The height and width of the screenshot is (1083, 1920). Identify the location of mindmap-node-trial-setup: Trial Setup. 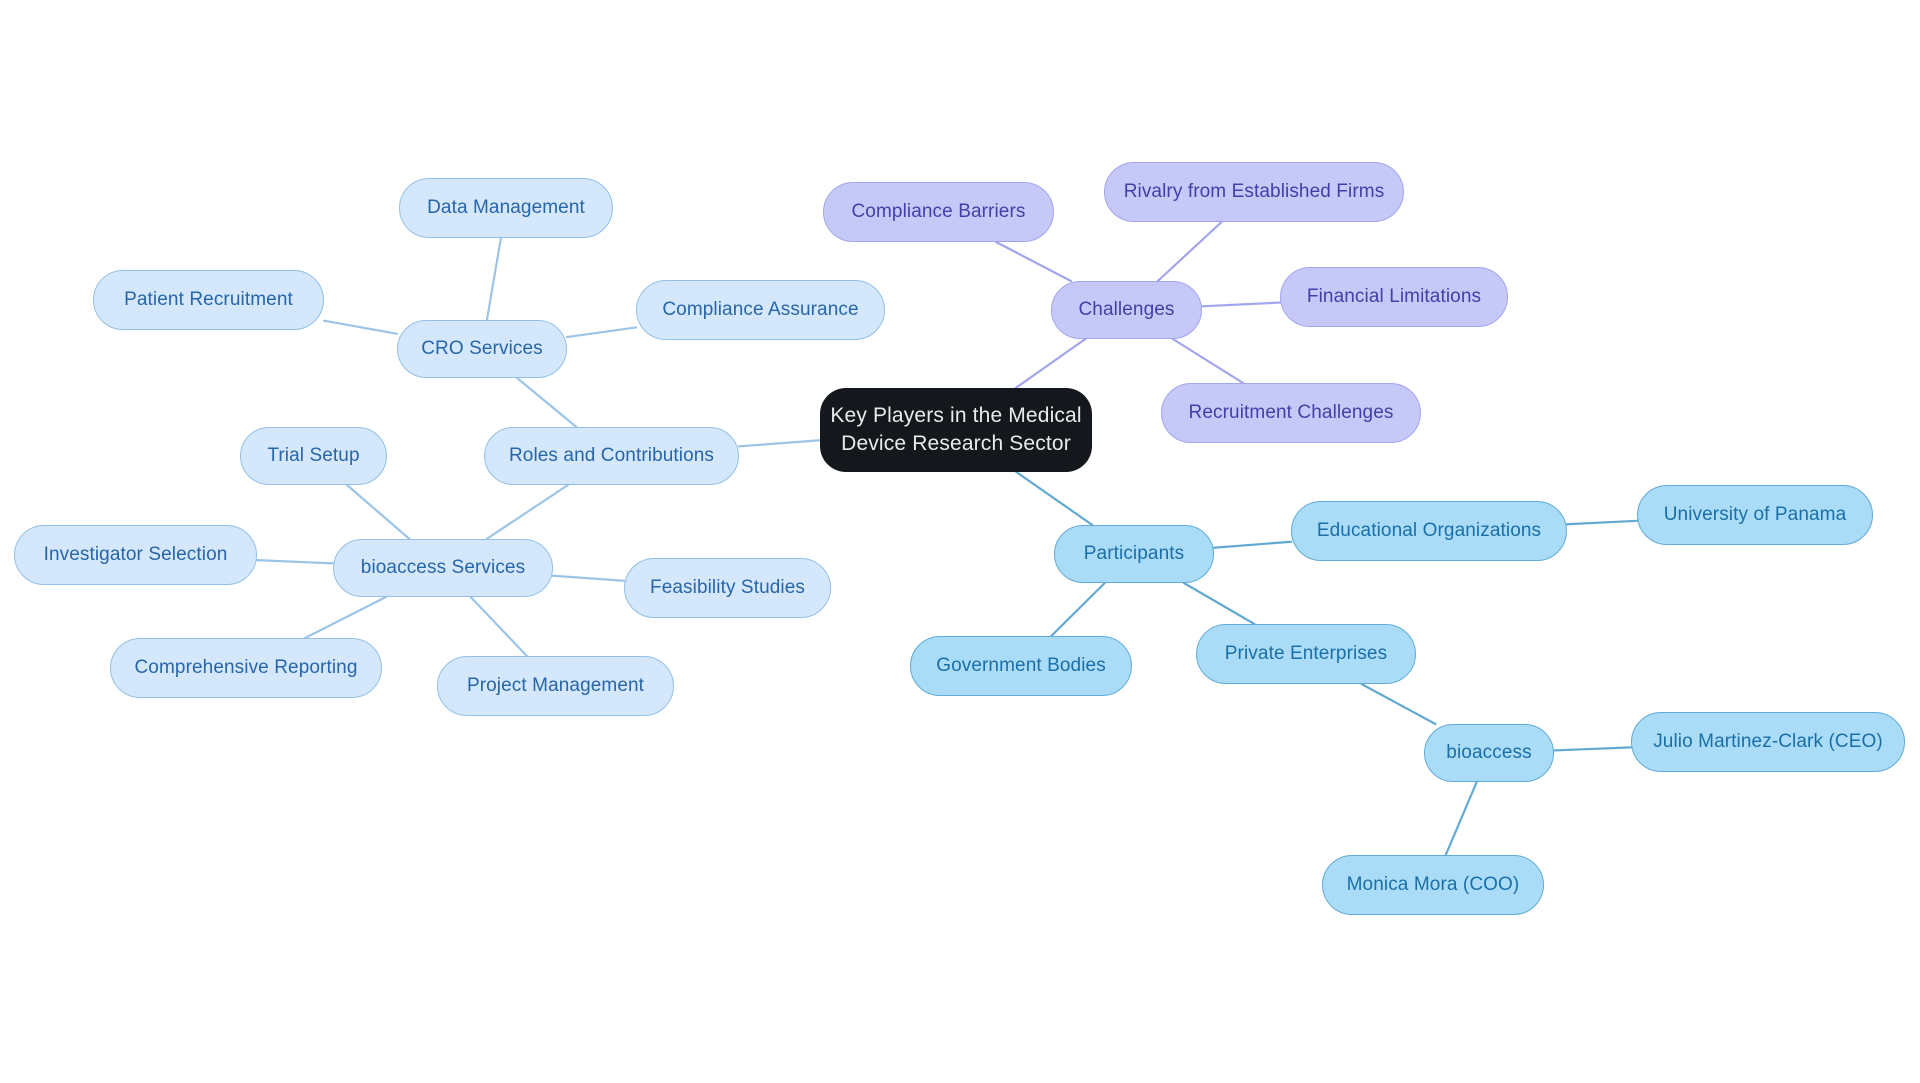
(313, 456).